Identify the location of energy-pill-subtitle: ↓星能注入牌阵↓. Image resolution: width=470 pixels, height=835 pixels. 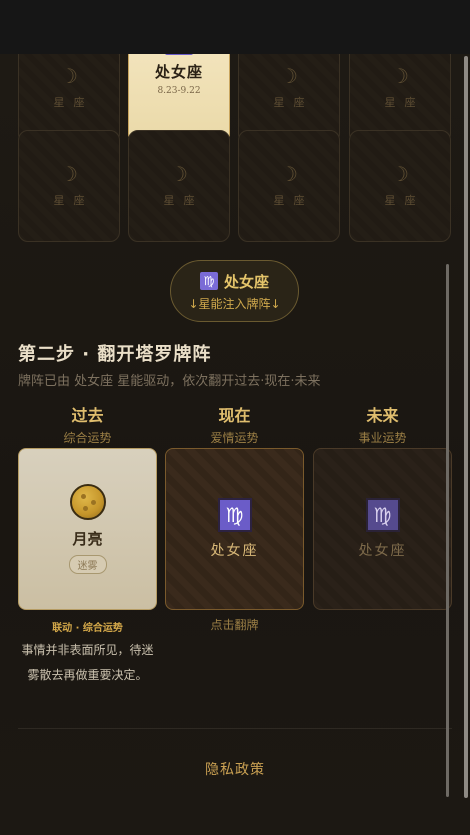
(234, 303).